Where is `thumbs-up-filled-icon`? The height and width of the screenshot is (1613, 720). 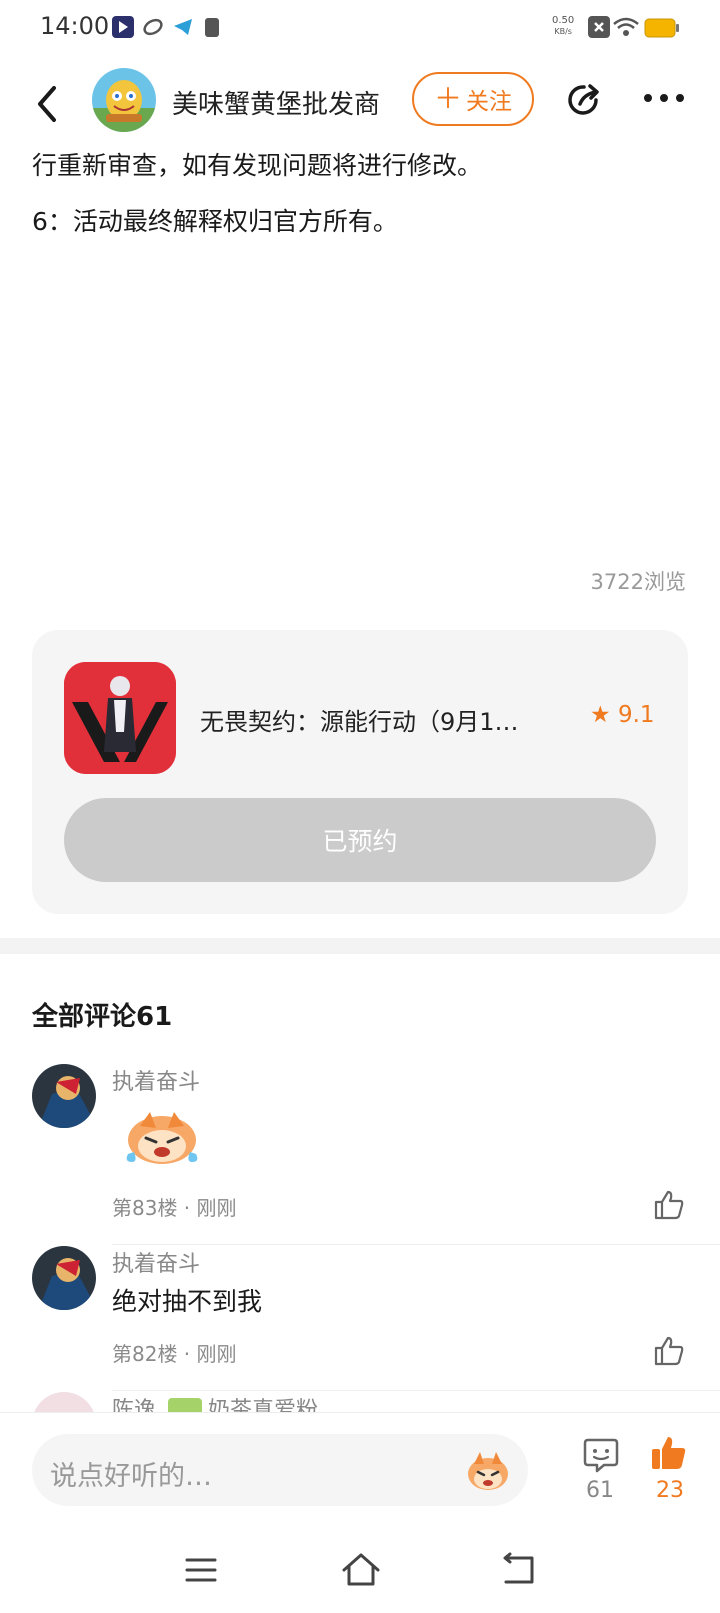 thumbs-up-filled-icon is located at coordinates (669, 1453).